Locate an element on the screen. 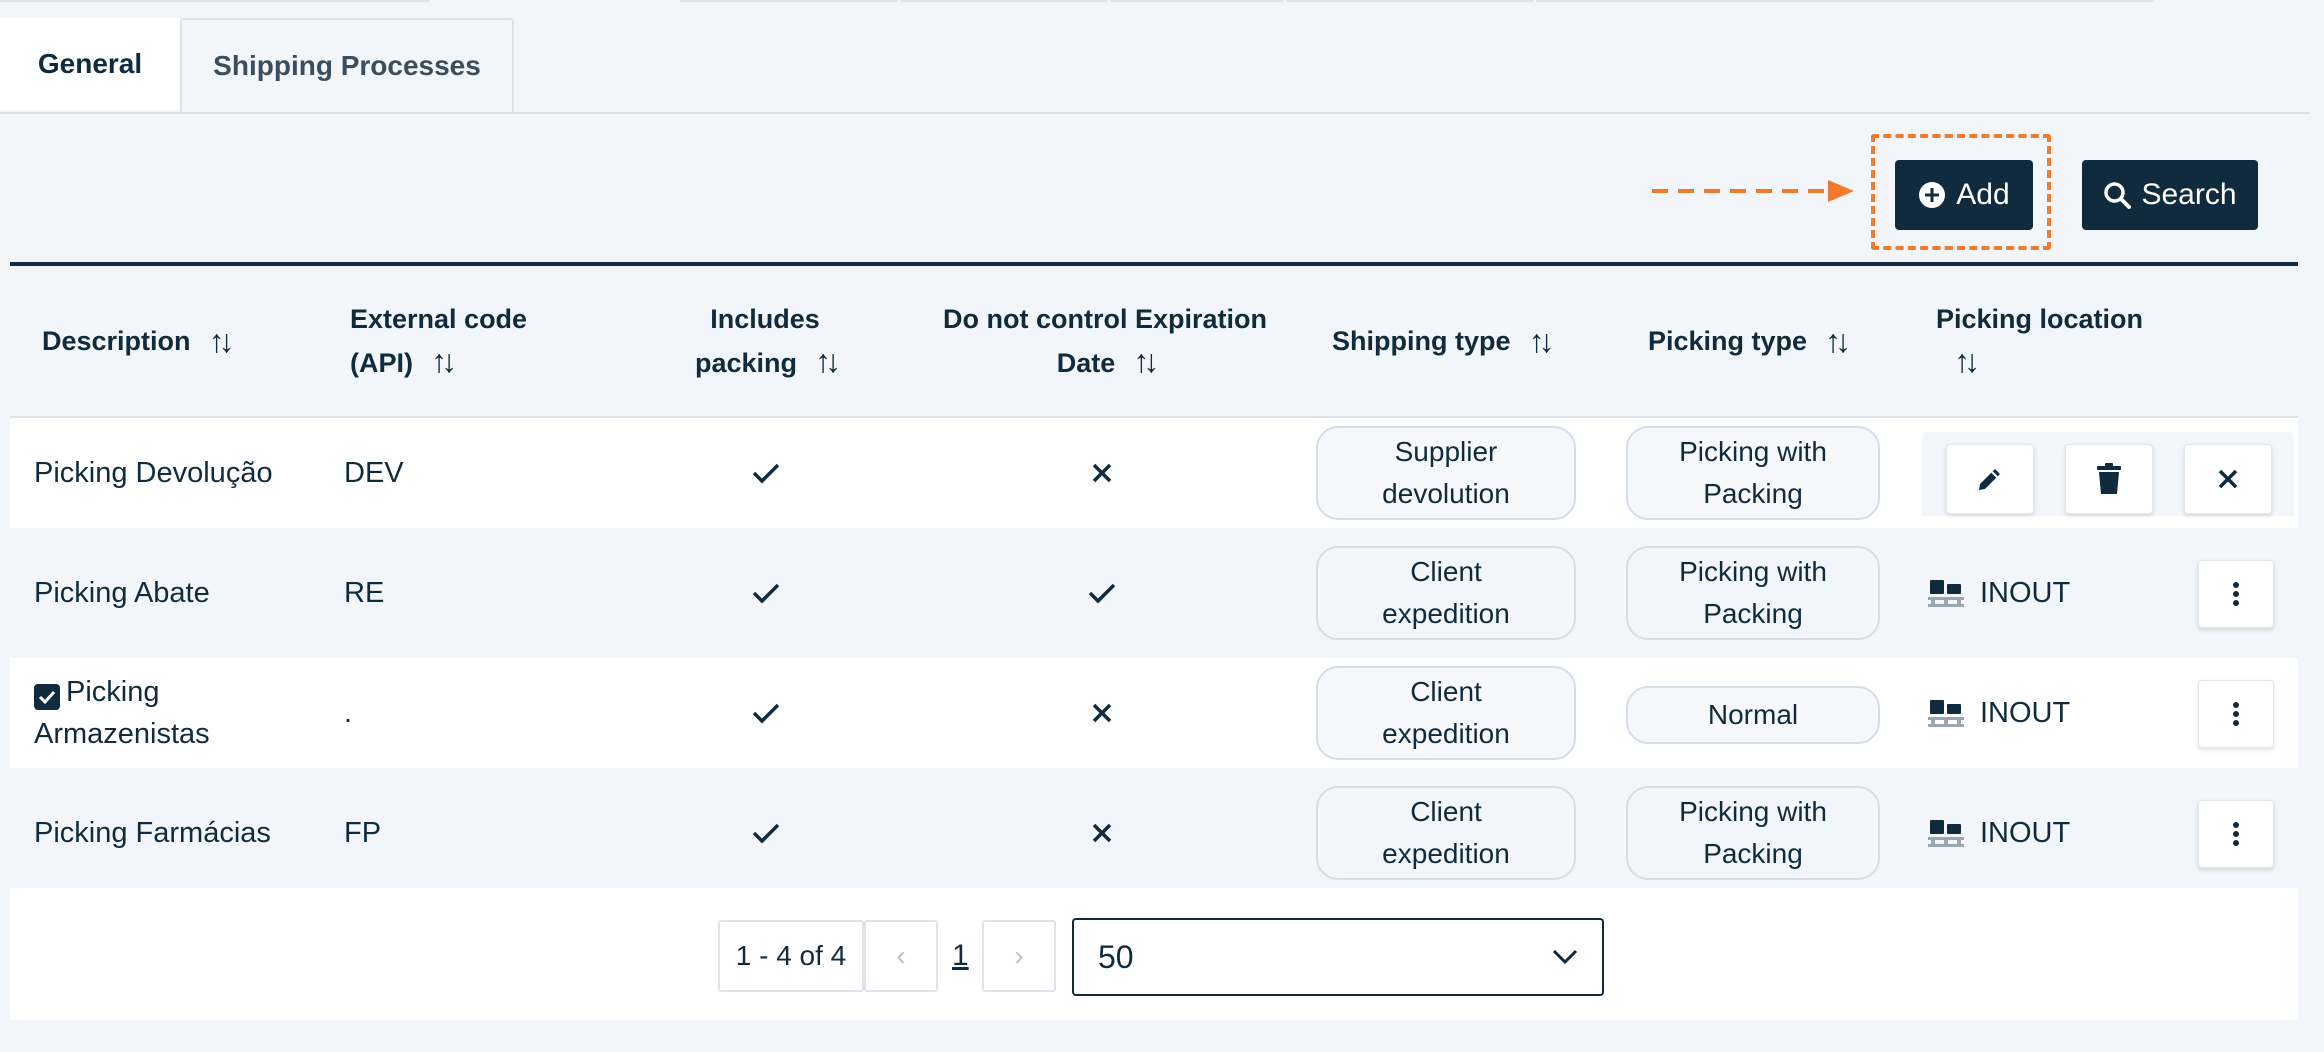 This screenshot has width=2324, height=1052. header-label: Includes is located at coordinates (765, 319).